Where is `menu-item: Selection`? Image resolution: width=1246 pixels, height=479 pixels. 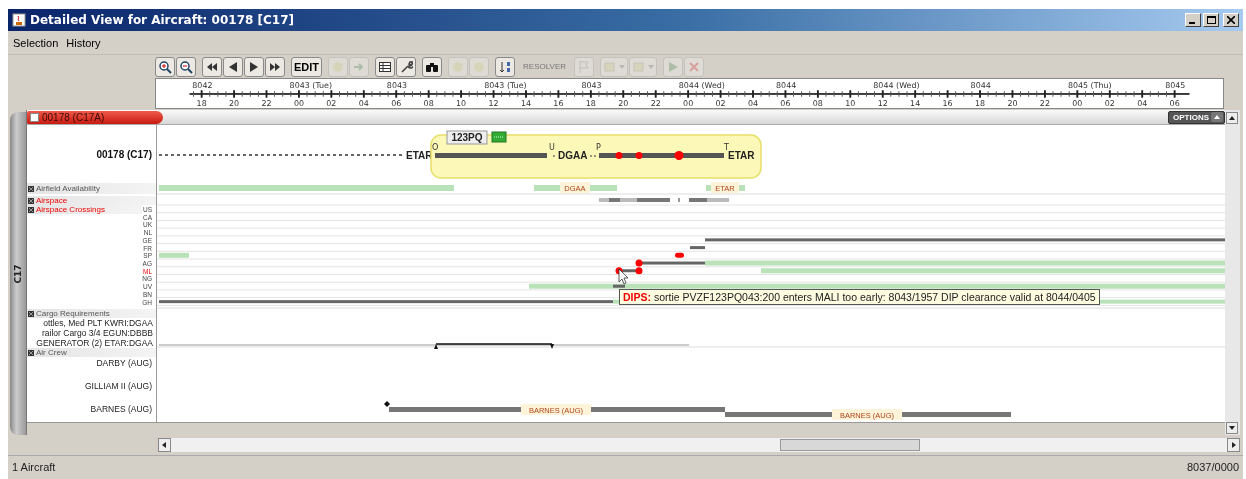
menu-item: Selection is located at coordinates (36, 42).